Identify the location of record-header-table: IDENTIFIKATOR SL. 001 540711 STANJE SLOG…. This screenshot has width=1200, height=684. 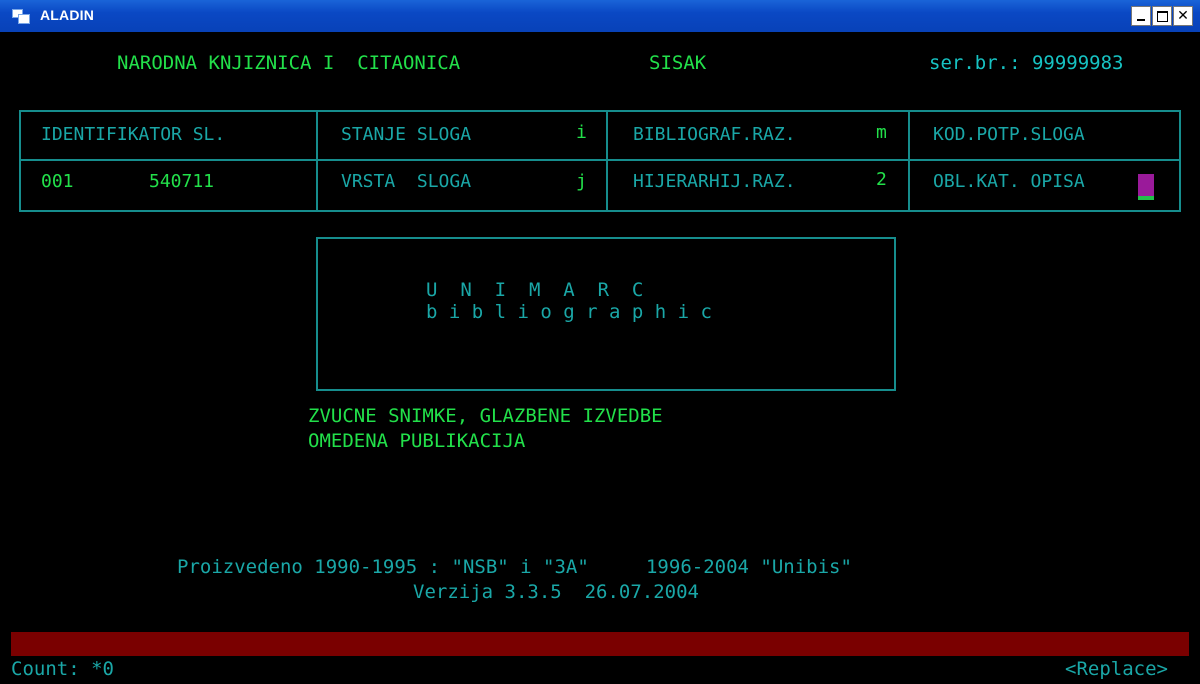
(600, 161).